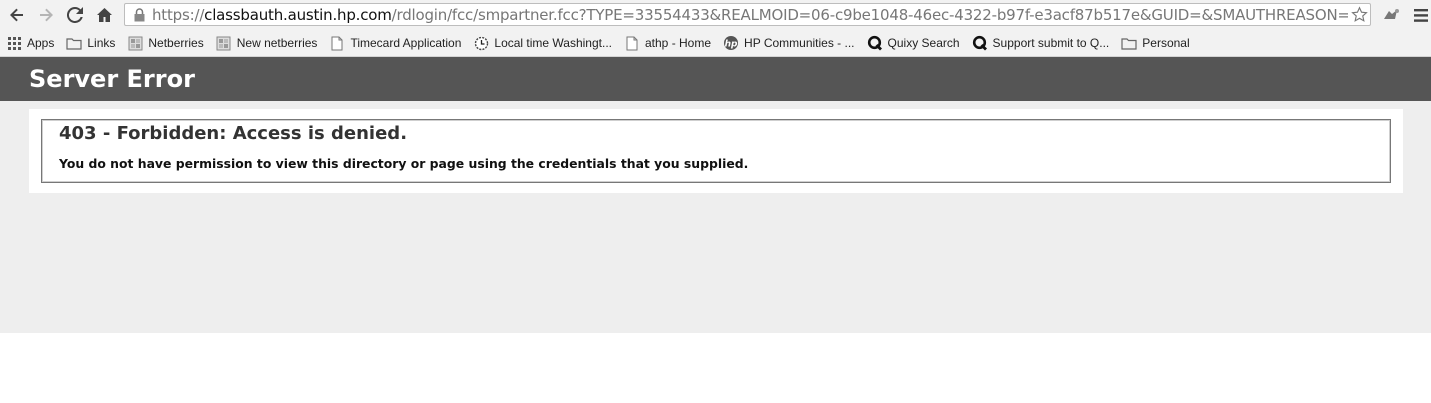  I want to click on reload-button, so click(75, 15).